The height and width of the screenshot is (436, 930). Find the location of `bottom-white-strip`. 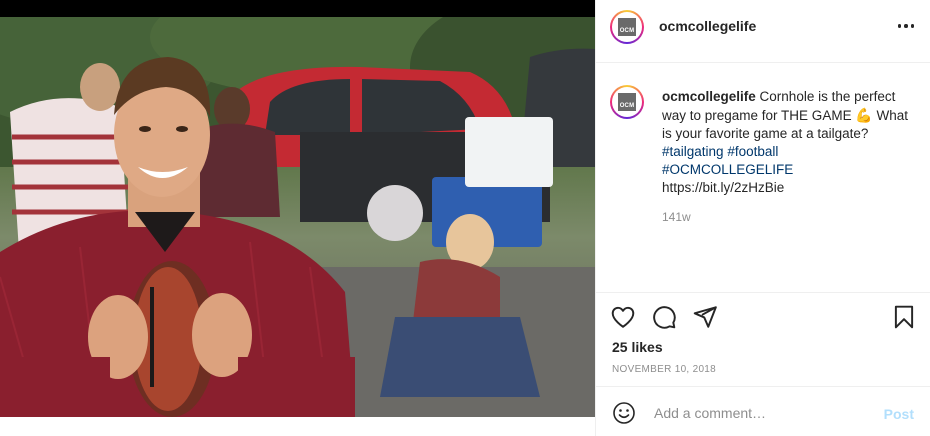

bottom-white-strip is located at coordinates (297, 426).